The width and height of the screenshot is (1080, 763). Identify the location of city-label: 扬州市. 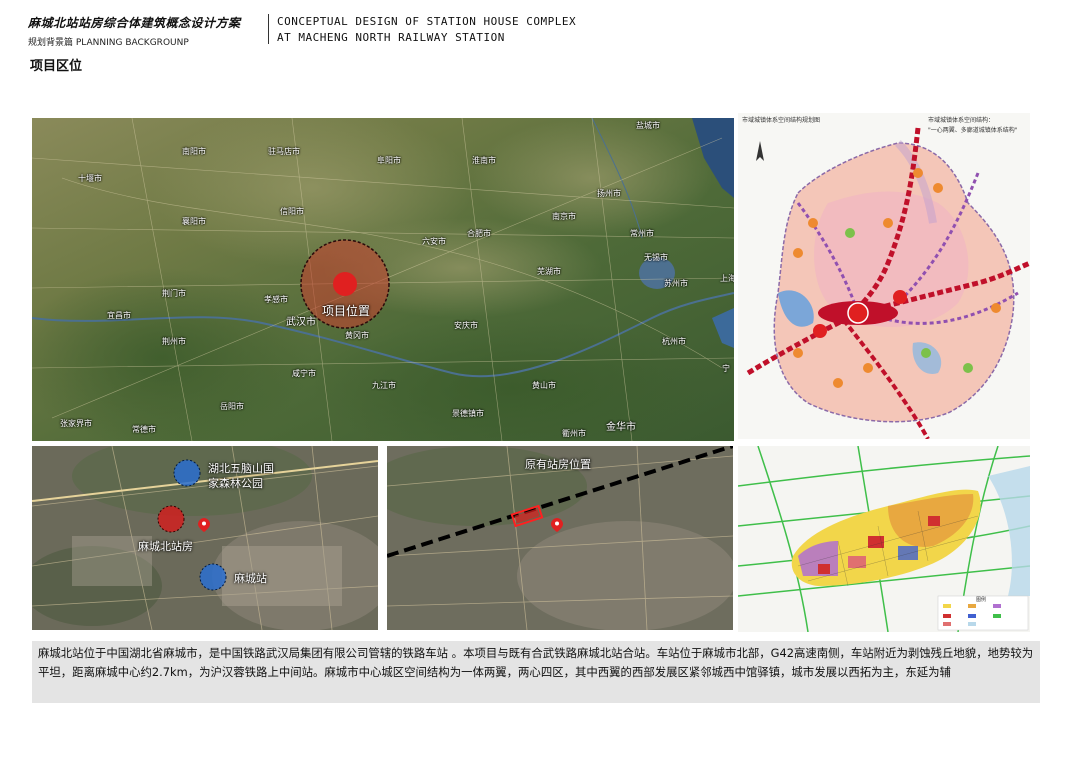
(609, 193).